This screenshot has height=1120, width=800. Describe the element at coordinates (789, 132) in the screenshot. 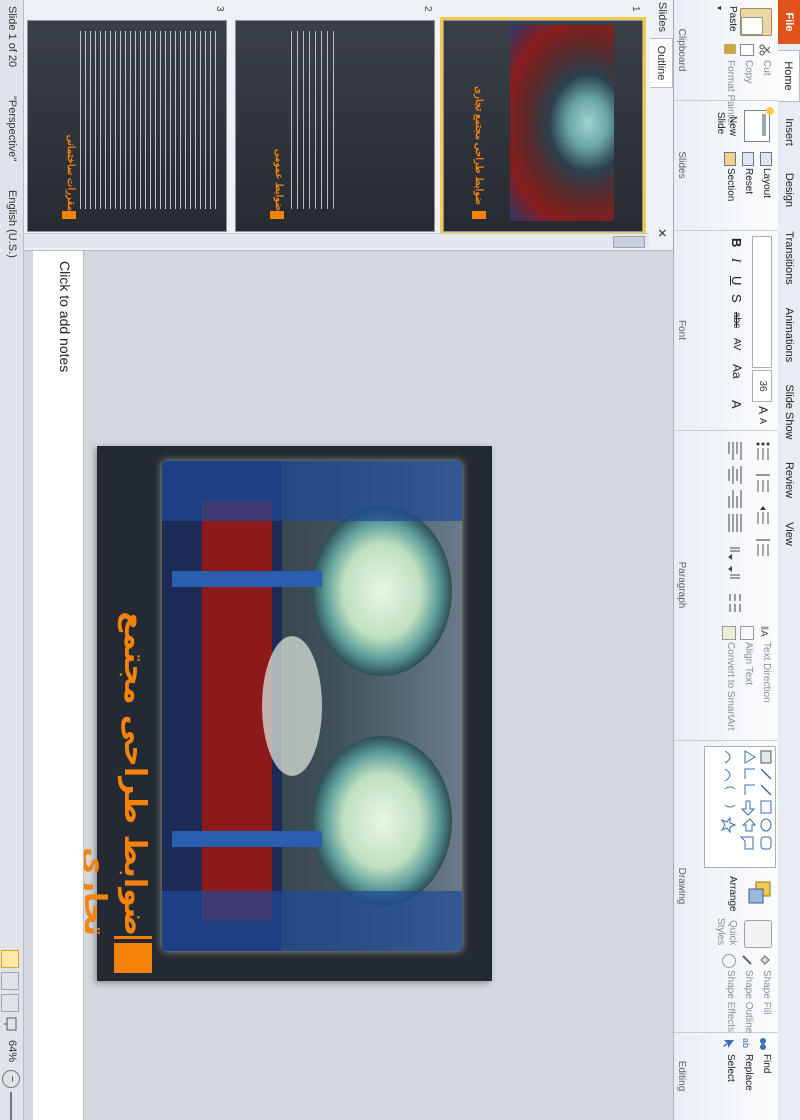

I see `tab-insert: Insert` at that location.